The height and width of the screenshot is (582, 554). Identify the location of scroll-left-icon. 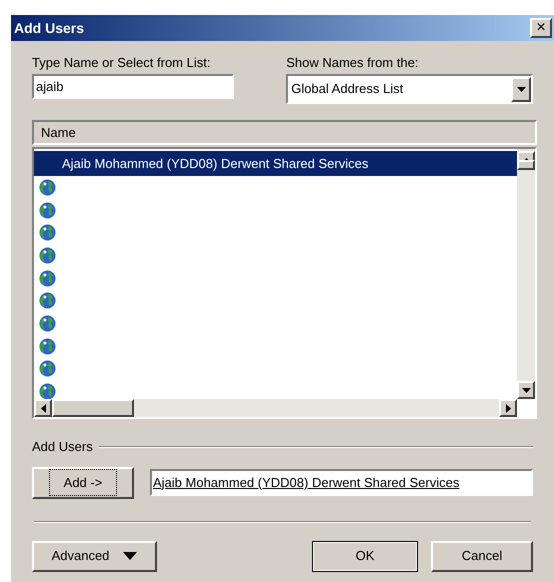
(43, 408).